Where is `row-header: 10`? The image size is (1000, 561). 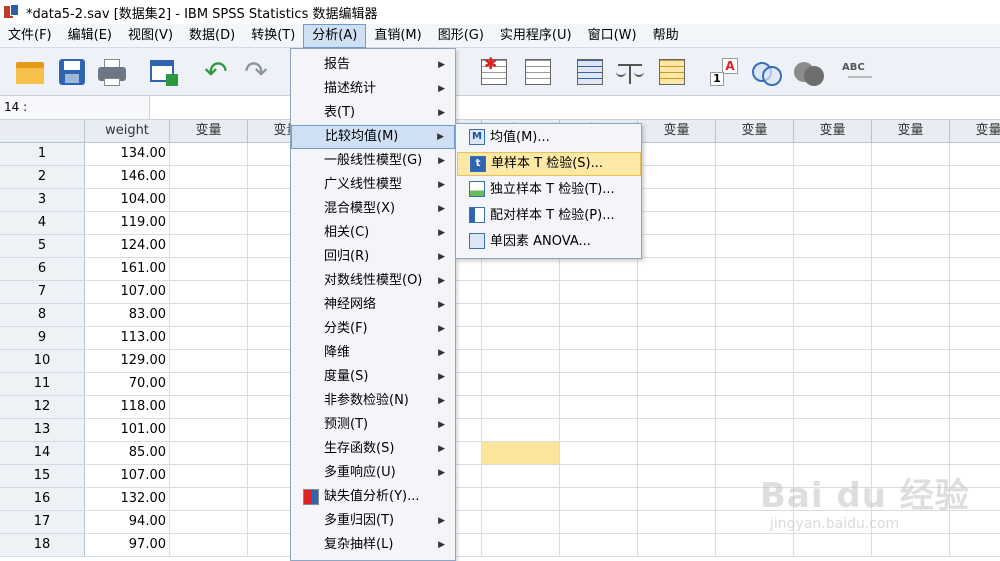
row-header: 10 is located at coordinates (42, 361).